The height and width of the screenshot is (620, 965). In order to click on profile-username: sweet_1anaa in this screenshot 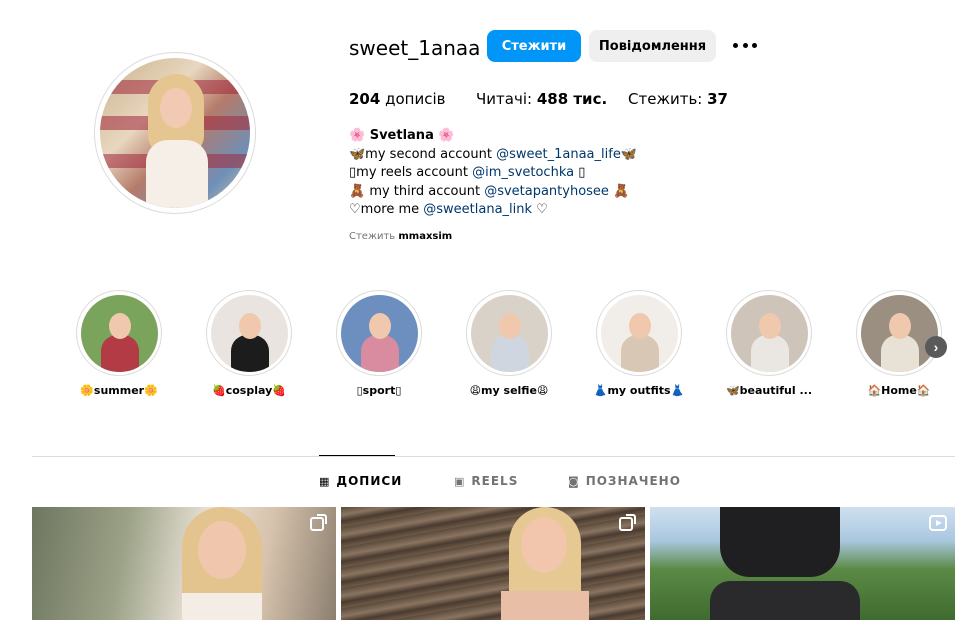, I will do `click(415, 48)`.